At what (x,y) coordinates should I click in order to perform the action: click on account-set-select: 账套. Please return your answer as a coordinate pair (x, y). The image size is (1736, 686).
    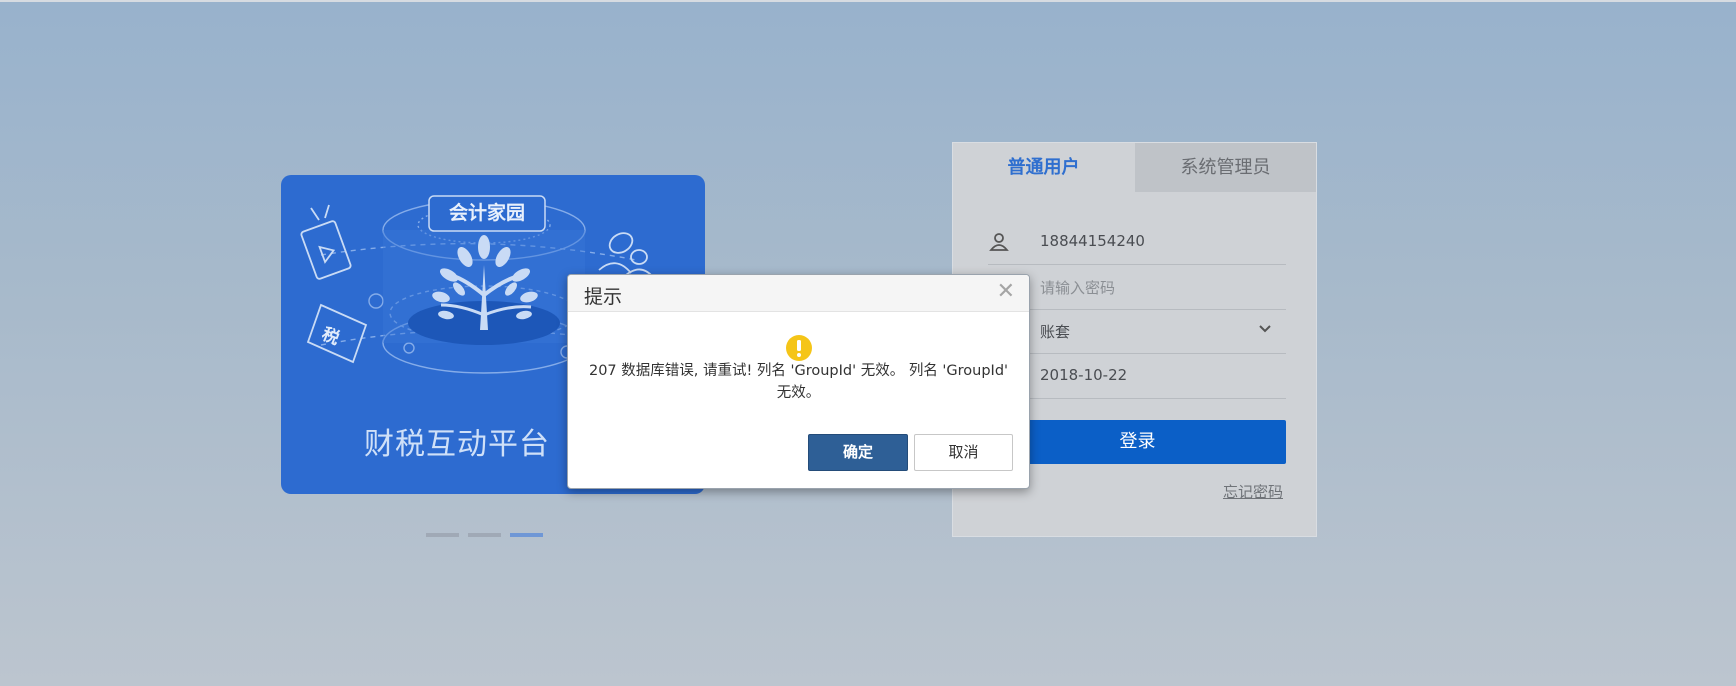
    Looking at the image, I should click on (1137, 331).